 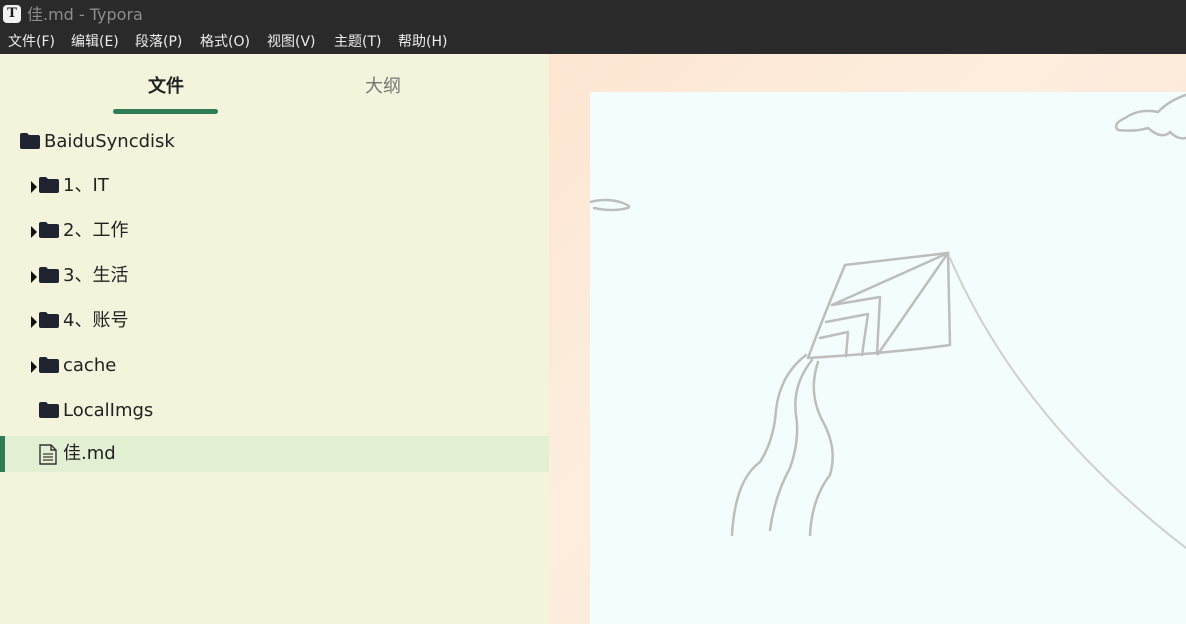 What do you see at coordinates (96, 320) in the screenshot?
I see `tree-item-label: 4、账号` at bounding box center [96, 320].